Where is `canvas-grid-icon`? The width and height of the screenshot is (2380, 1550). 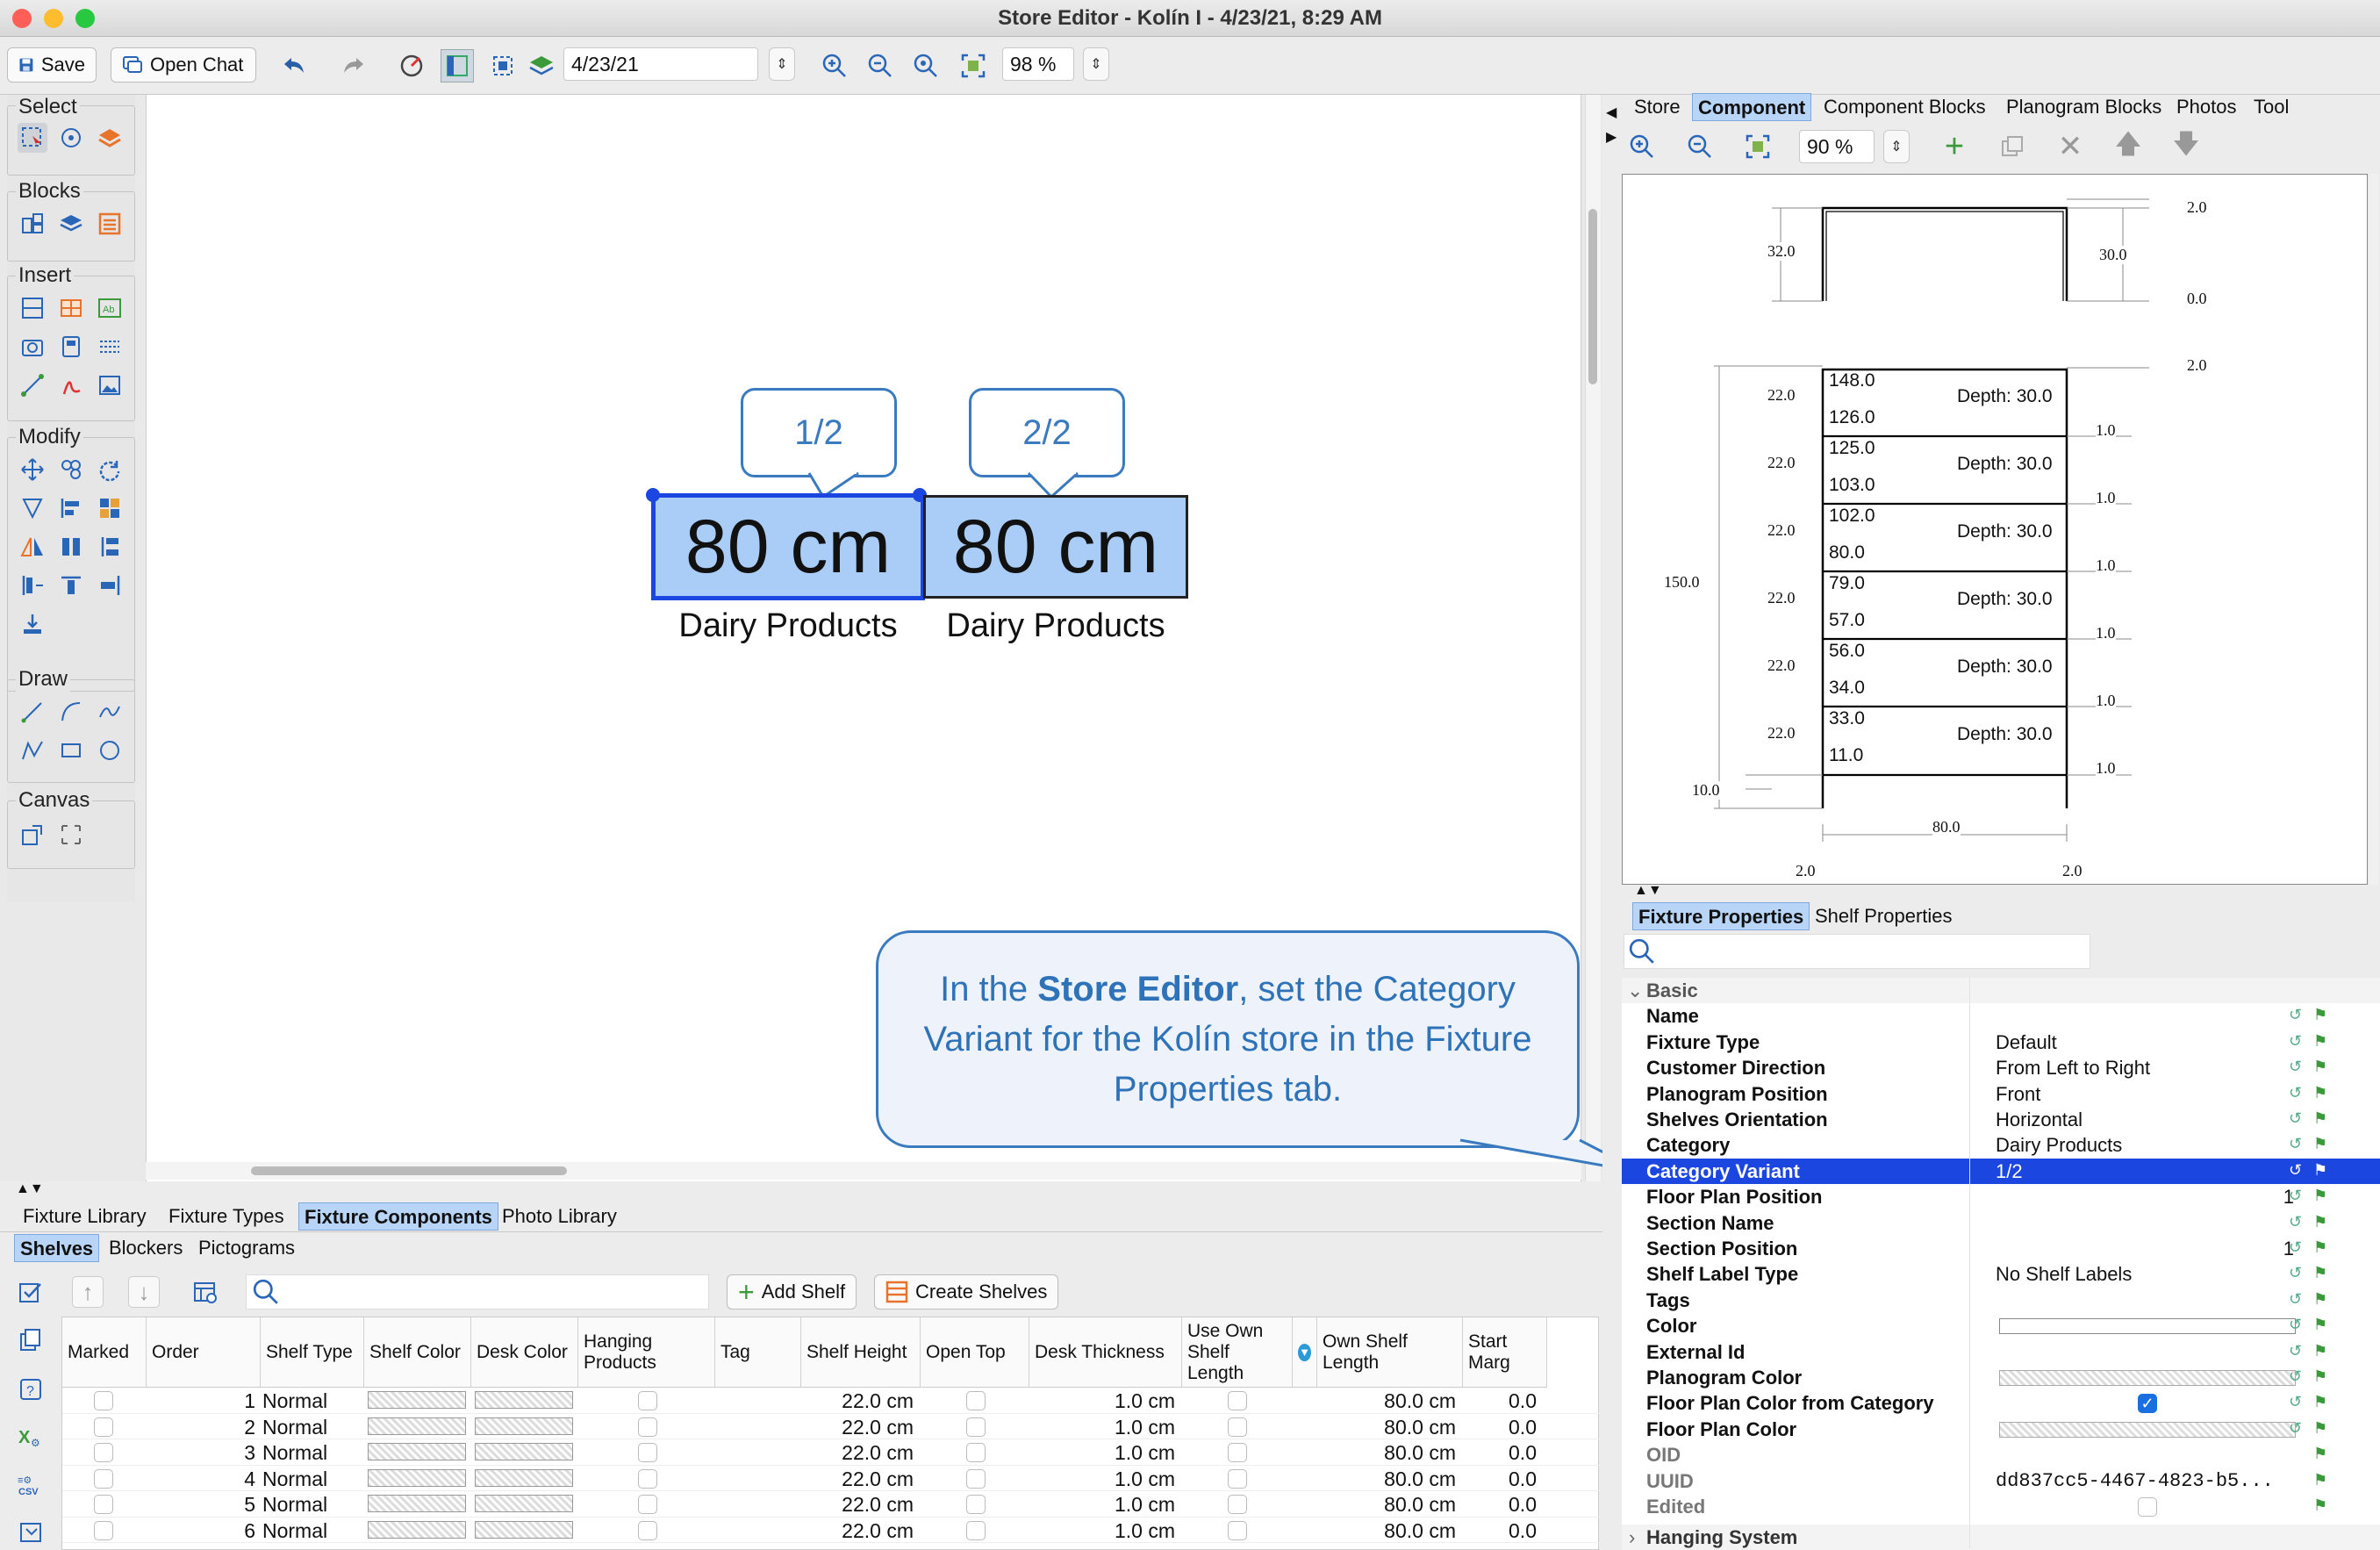 canvas-grid-icon is located at coordinates (71, 835).